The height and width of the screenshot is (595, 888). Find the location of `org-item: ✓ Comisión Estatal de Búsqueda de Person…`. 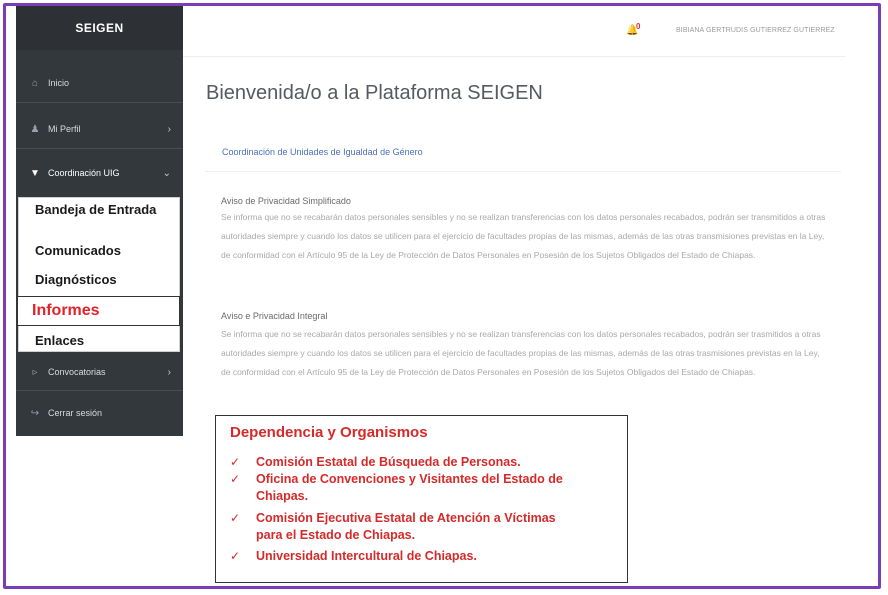

org-item: ✓ Comisión Estatal de Búsqueda de Person… is located at coordinates (423, 462).